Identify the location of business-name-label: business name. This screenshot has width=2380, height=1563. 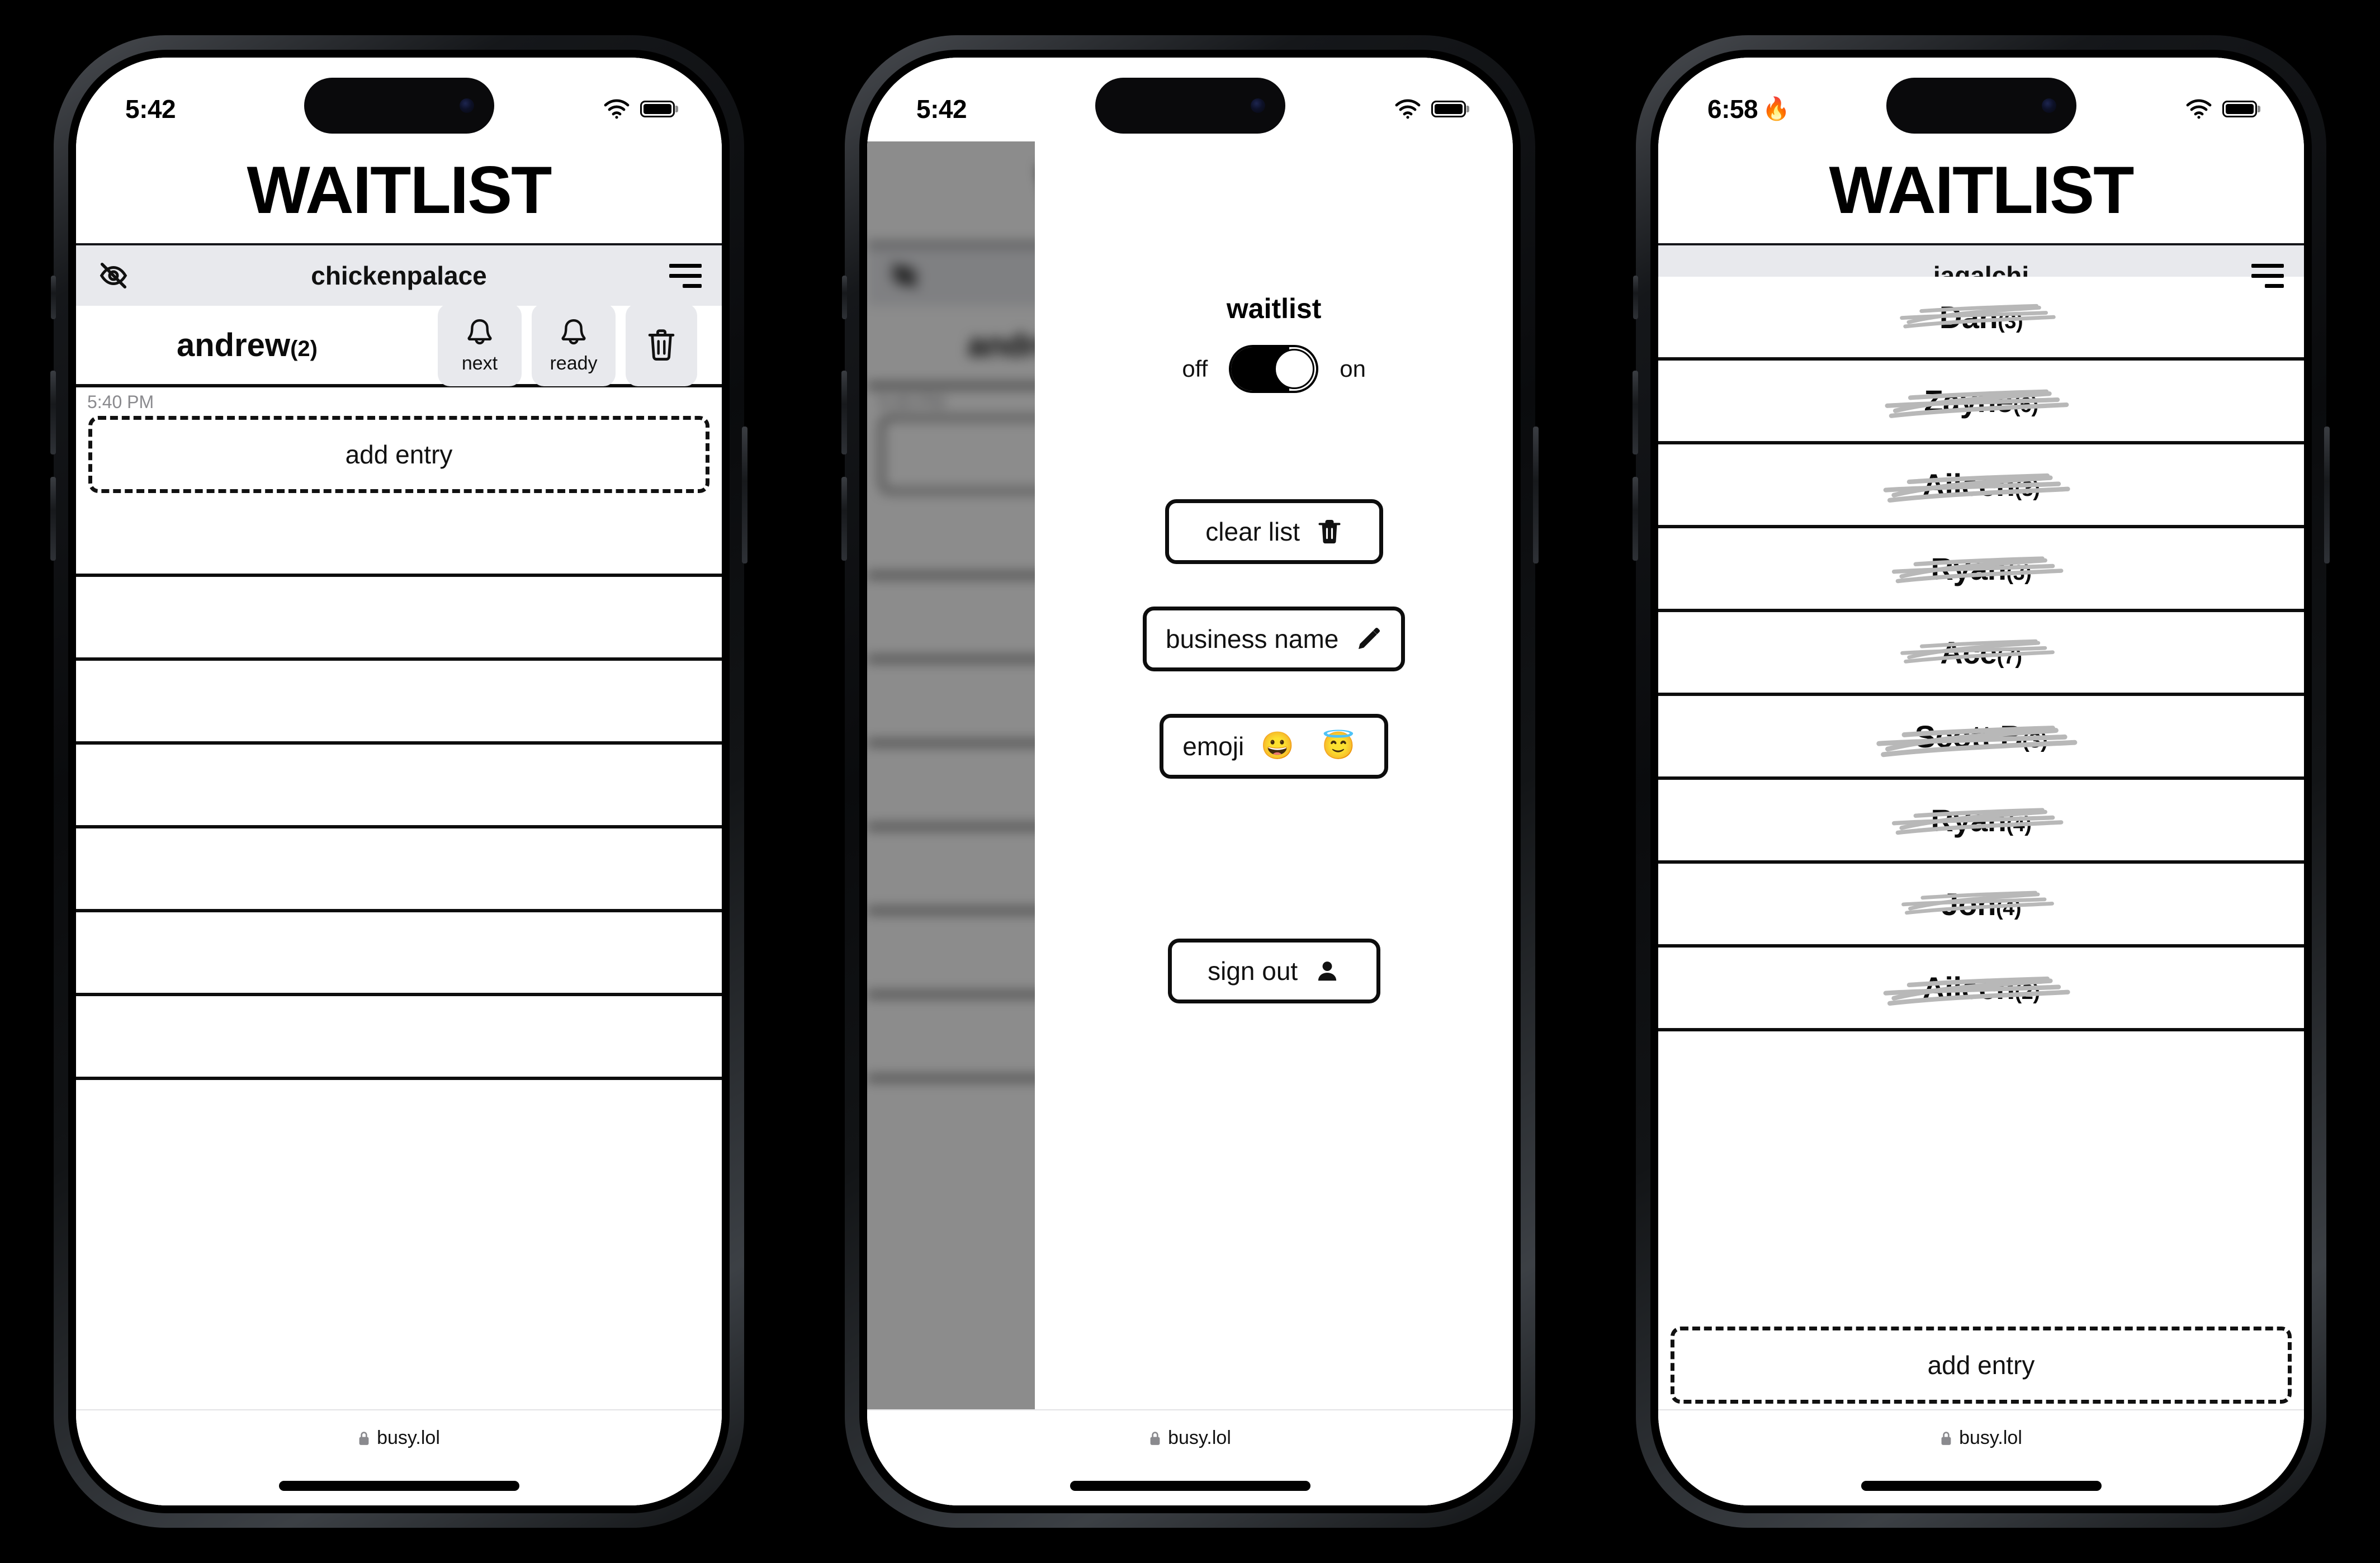
(1252, 639).